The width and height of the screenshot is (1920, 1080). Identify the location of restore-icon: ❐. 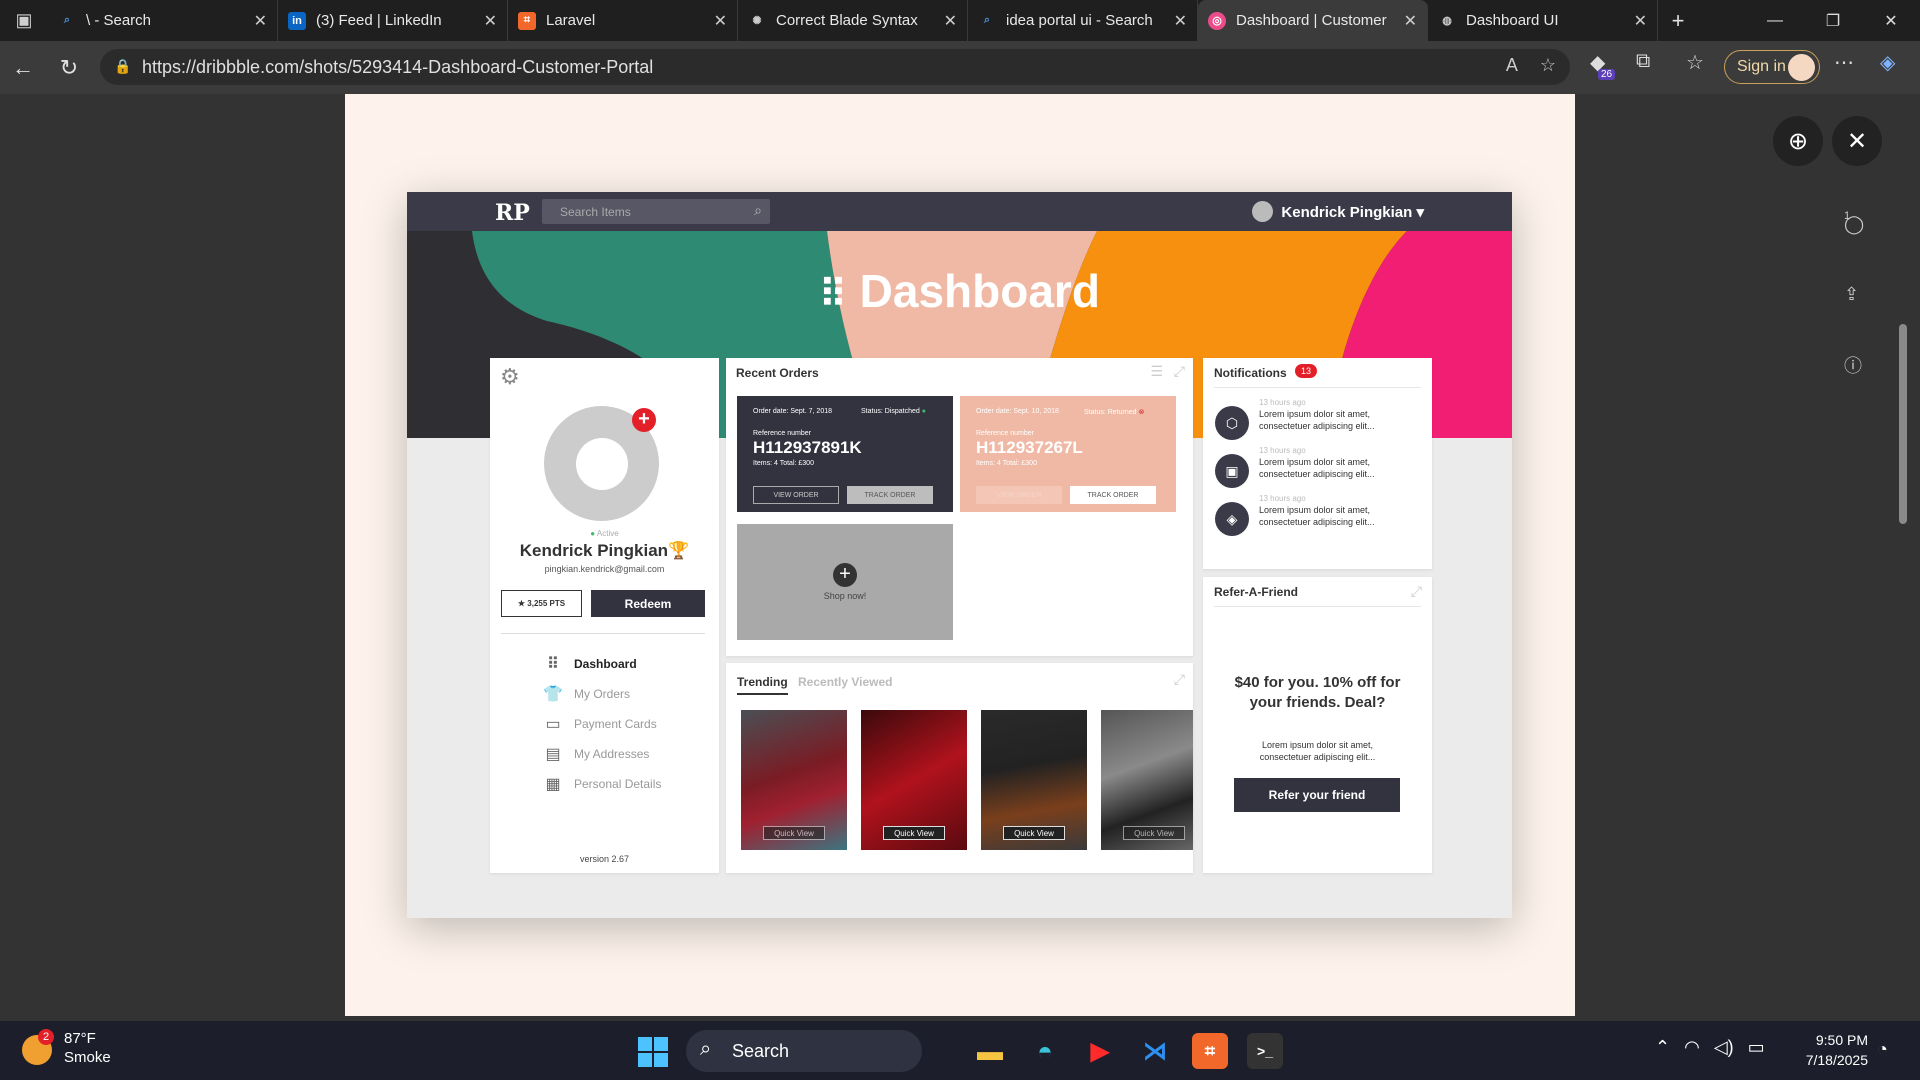
(1833, 20).